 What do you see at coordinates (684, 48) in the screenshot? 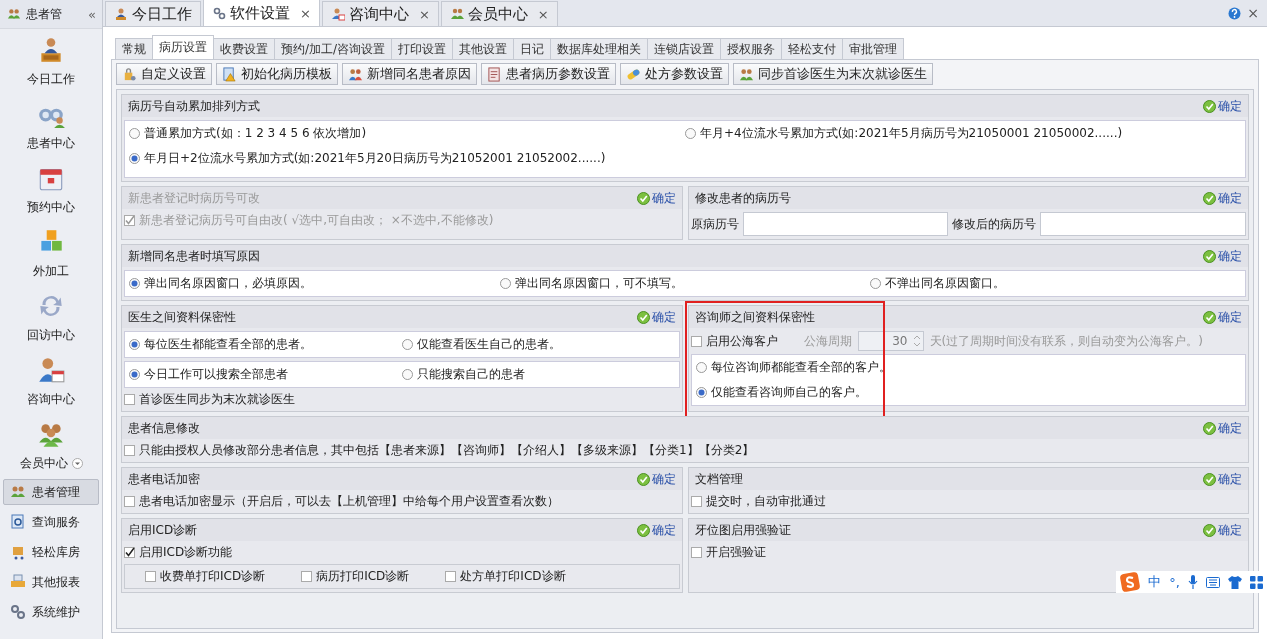
I see `tab: 连锁店设置` at bounding box center [684, 48].